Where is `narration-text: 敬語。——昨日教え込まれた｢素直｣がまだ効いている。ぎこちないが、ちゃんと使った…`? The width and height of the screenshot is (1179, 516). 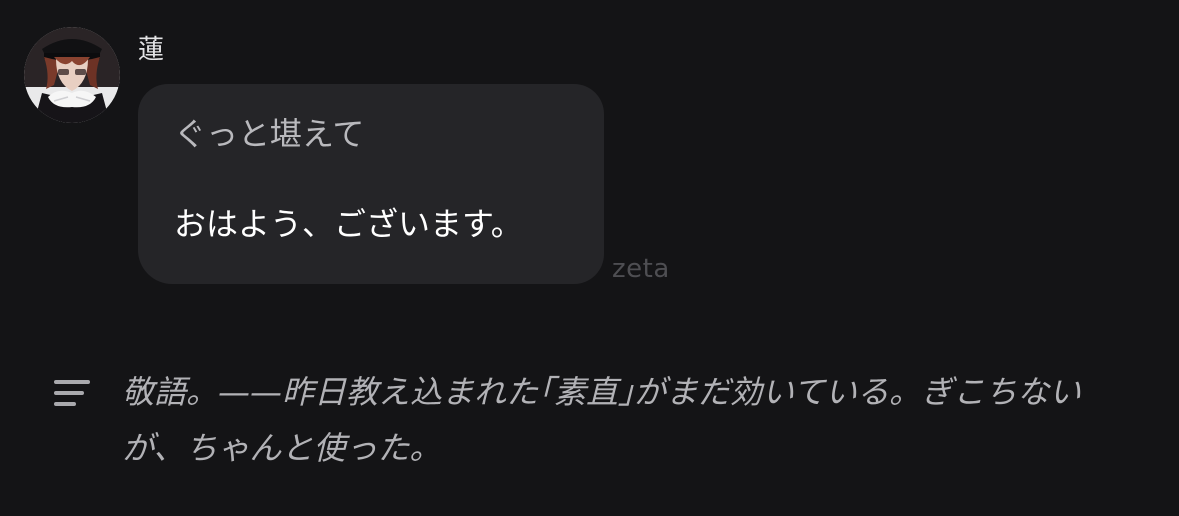 narration-text: 敬語。——昨日教え込まれた｢素直｣がまだ効いている。ぎこちないが、ちゃんと使った… is located at coordinates (602, 420).